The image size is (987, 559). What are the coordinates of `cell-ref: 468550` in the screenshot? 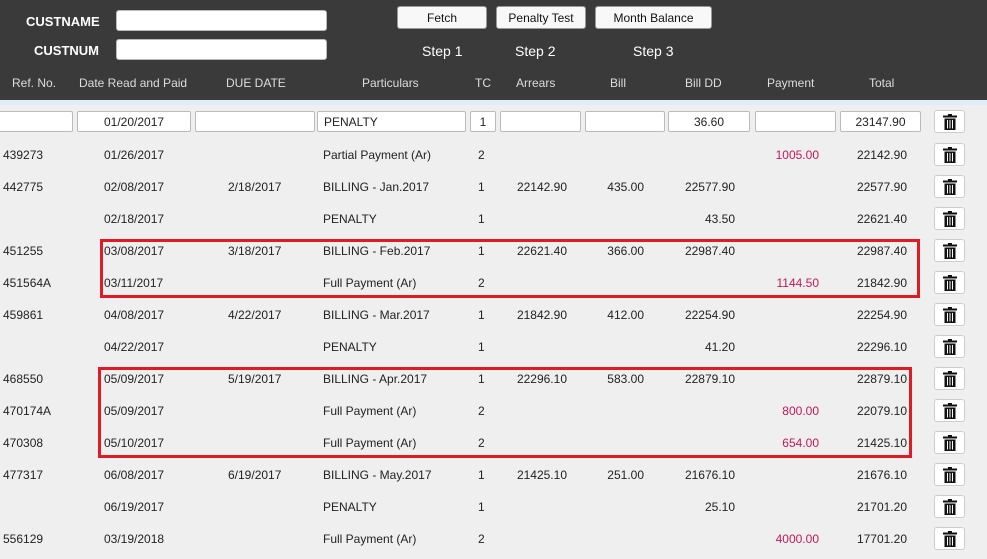 It's located at (23, 379).